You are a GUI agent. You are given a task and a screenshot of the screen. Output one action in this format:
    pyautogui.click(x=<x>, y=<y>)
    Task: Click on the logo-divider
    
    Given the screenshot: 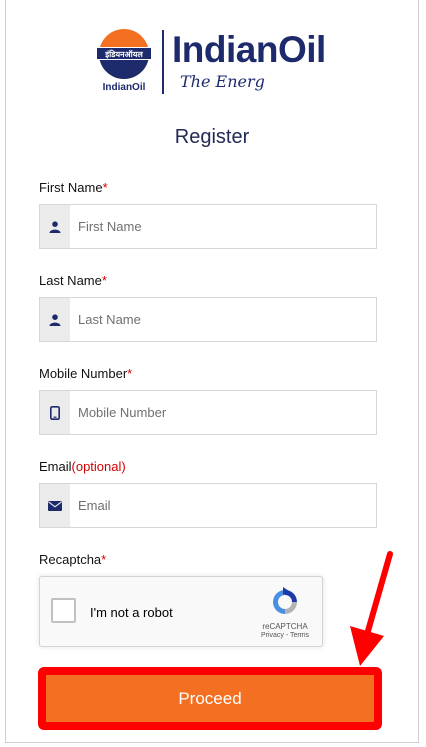 What is the action you would take?
    pyautogui.click(x=163, y=62)
    